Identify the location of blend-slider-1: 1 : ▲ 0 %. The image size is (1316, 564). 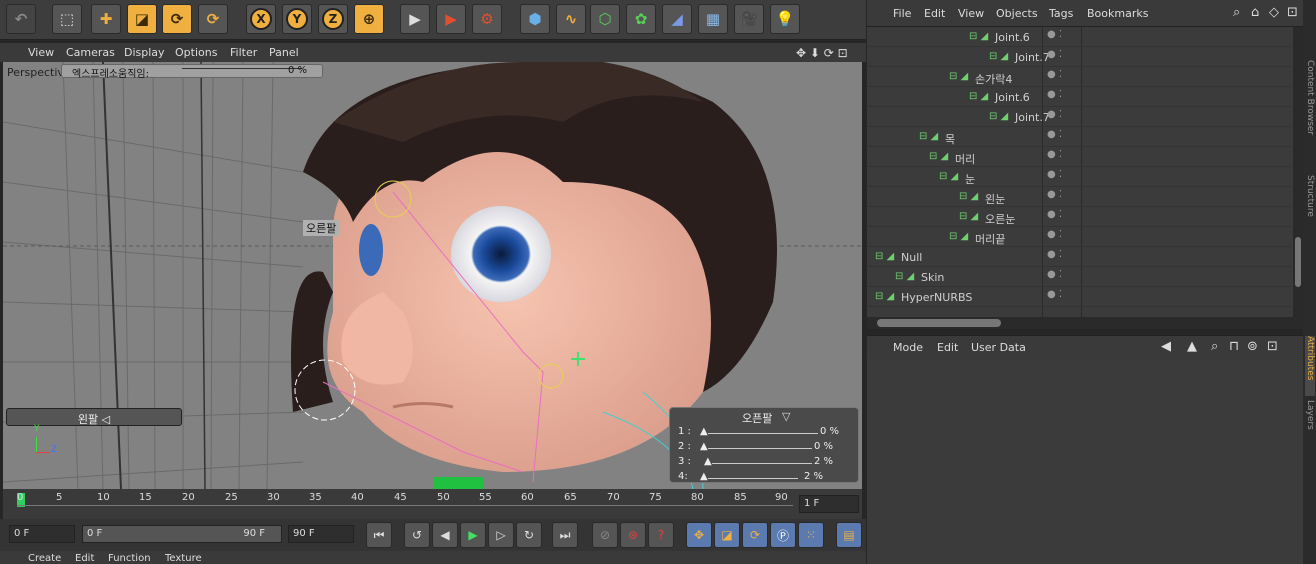
(768, 433).